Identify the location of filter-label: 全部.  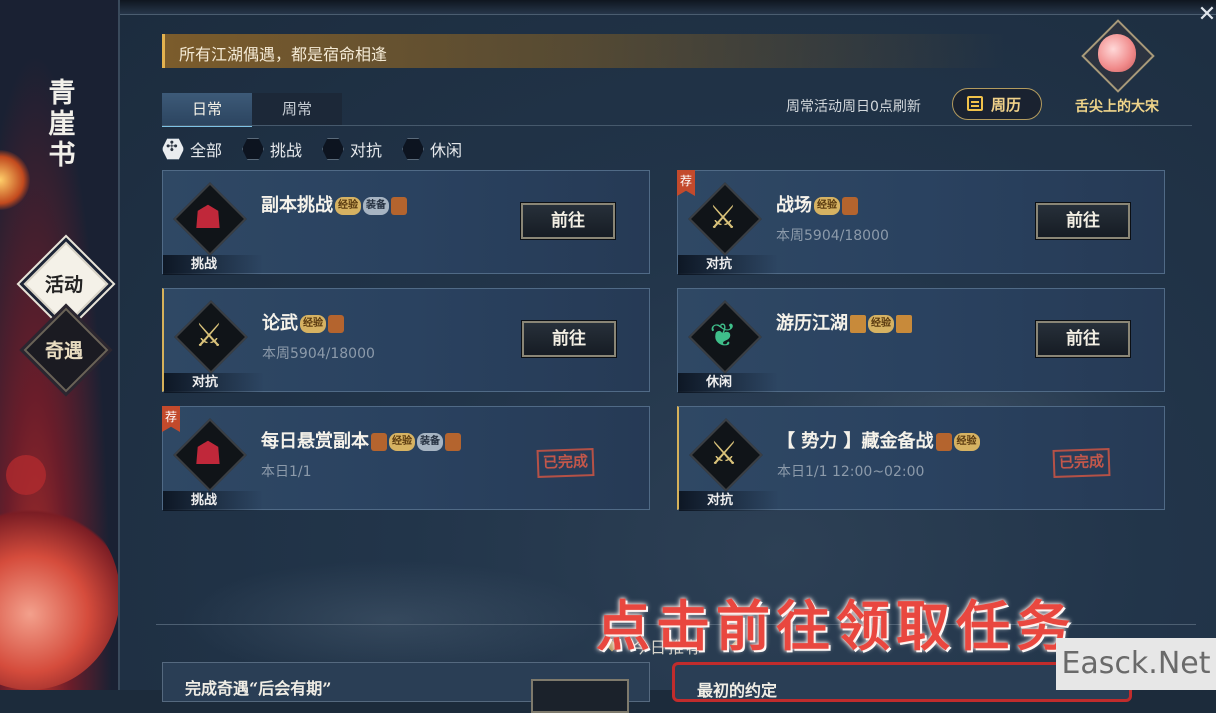
(206, 150).